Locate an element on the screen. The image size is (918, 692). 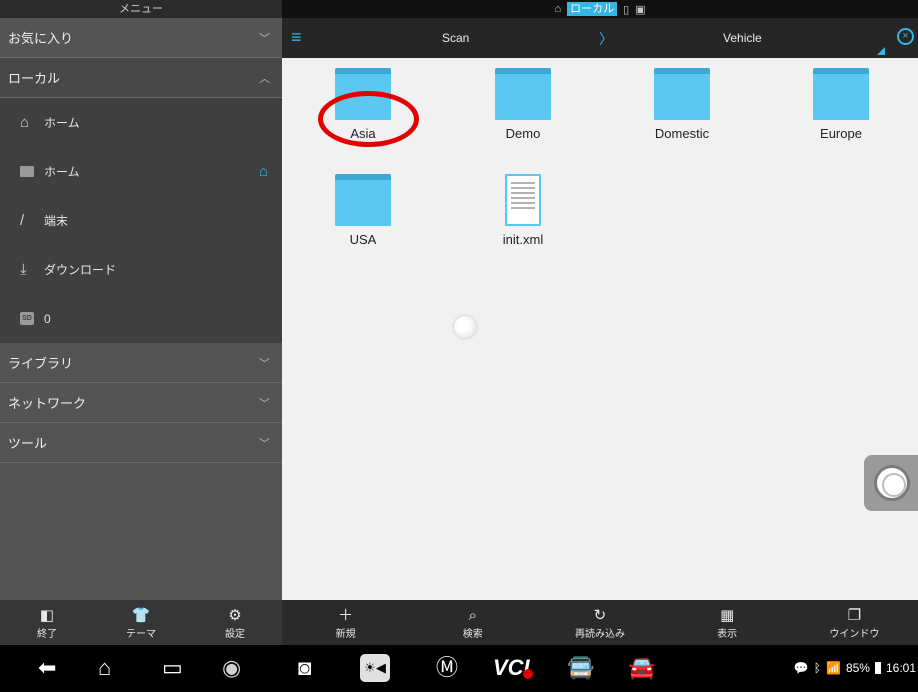
close-circle-icon: × is located at coordinates (905, 36).